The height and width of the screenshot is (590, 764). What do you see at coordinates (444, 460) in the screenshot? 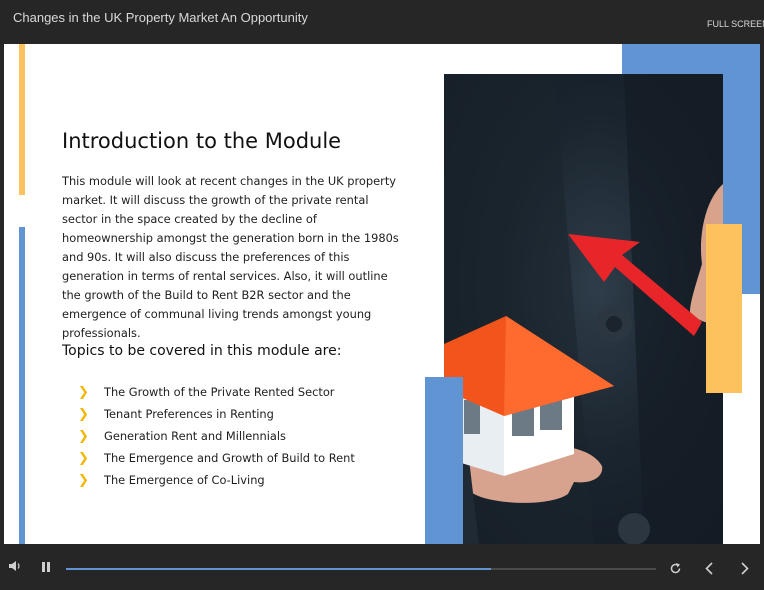
I see `blue-accent-bar-bottom` at bounding box center [444, 460].